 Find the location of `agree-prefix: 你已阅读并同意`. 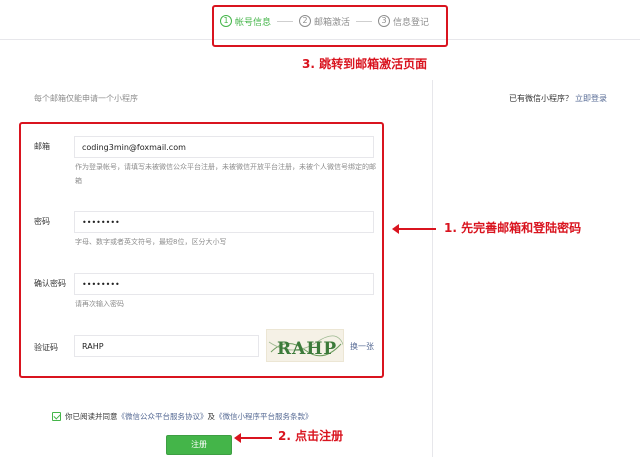

agree-prefix: 你已阅读并同意 is located at coordinates (91, 416).